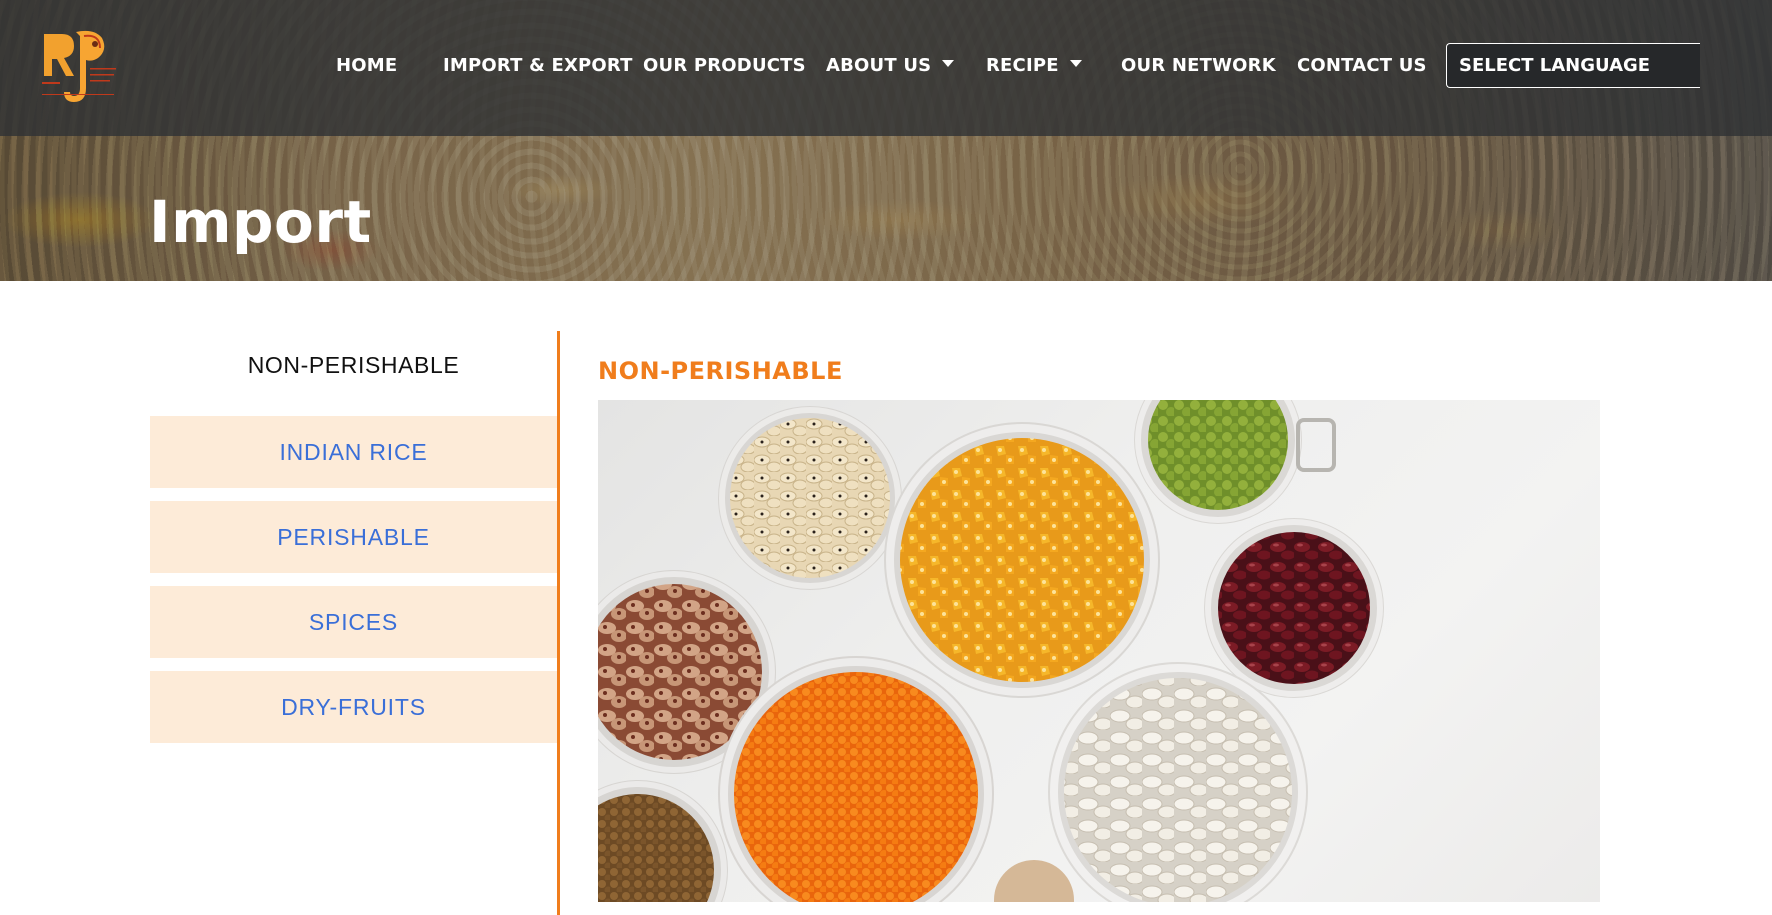 The width and height of the screenshot is (1772, 915). I want to click on language-select: SELECT LANGUAGE, so click(1573, 65).